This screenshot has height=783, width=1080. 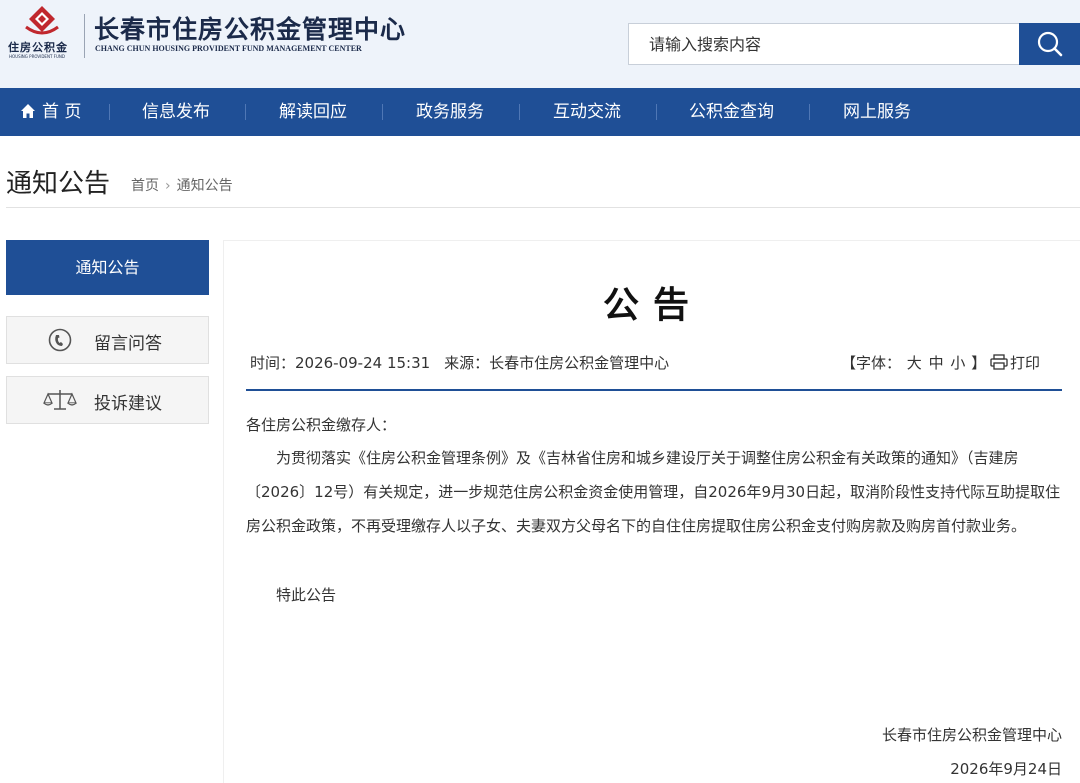 I want to click on search-input, so click(x=819, y=44).